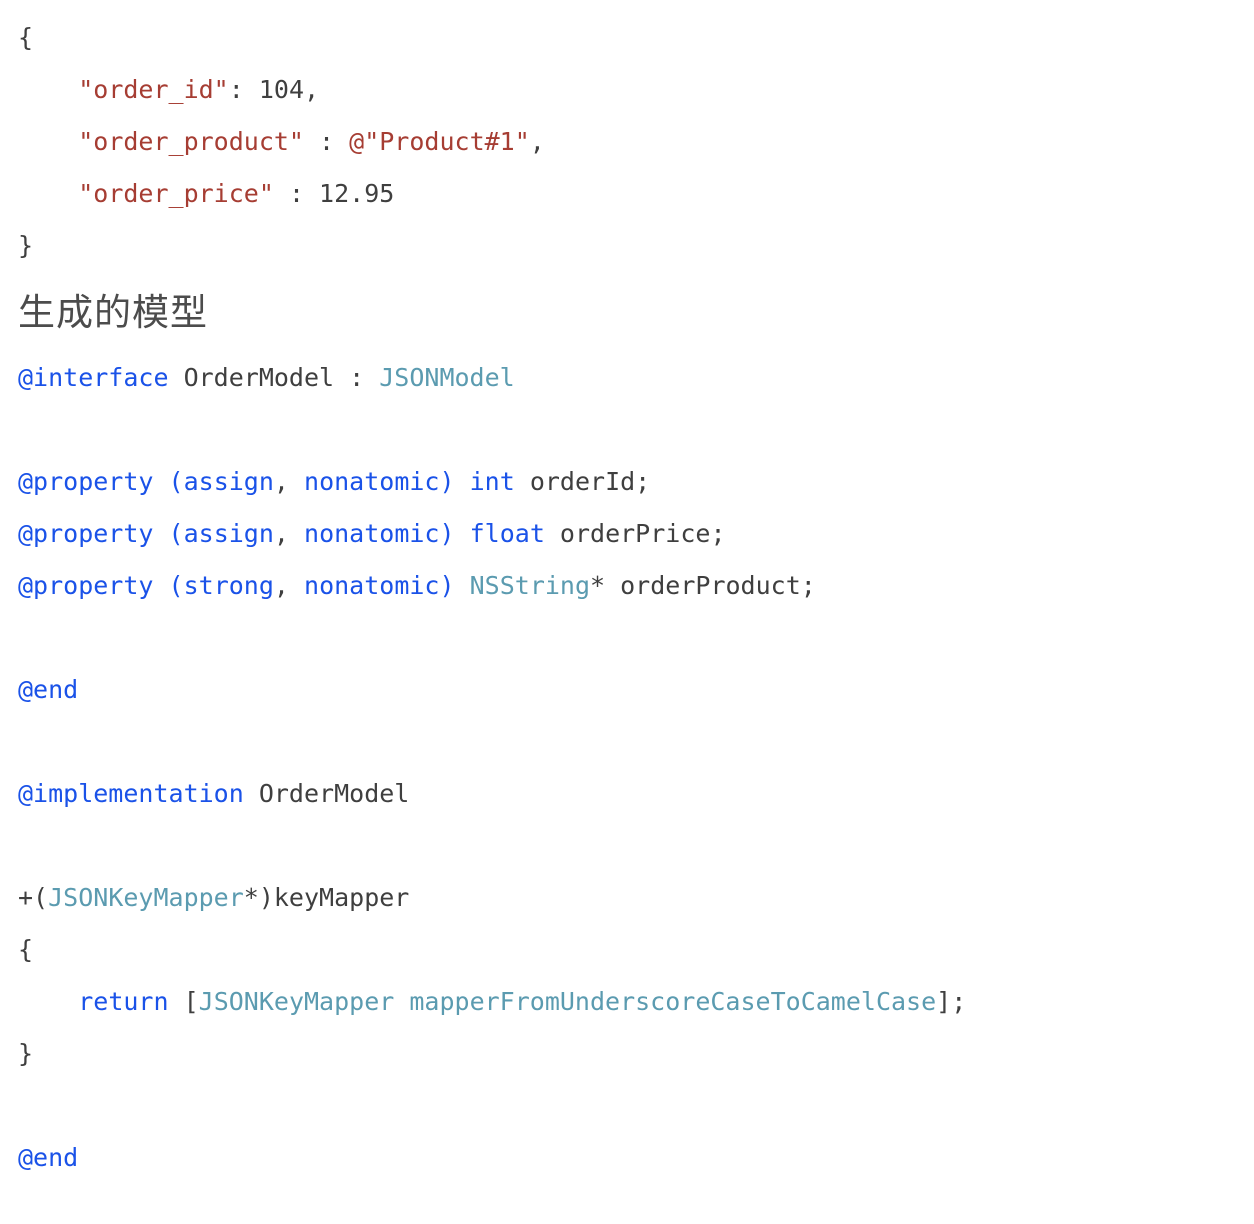  Describe the element at coordinates (281, 89) in the screenshot. I see `code-token-number: 104` at that location.